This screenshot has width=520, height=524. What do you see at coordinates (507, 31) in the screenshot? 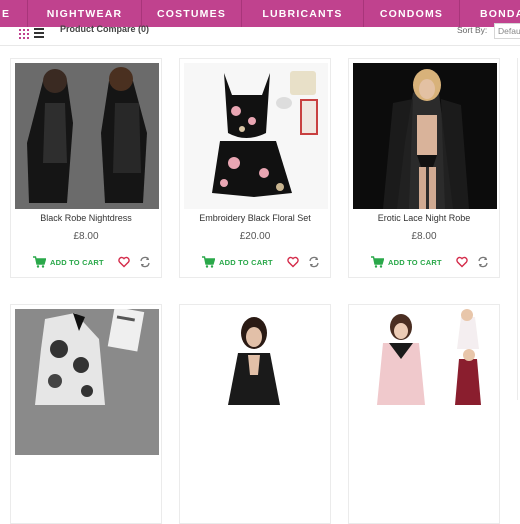
I see `sort-select: Defau` at bounding box center [507, 31].